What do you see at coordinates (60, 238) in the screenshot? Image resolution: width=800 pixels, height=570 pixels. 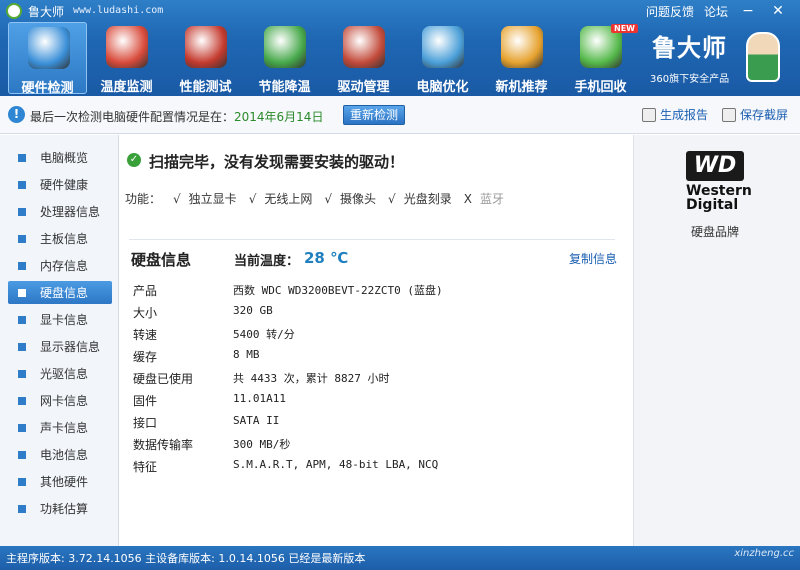 I see `sidebar-item: 主板信息` at bounding box center [60, 238].